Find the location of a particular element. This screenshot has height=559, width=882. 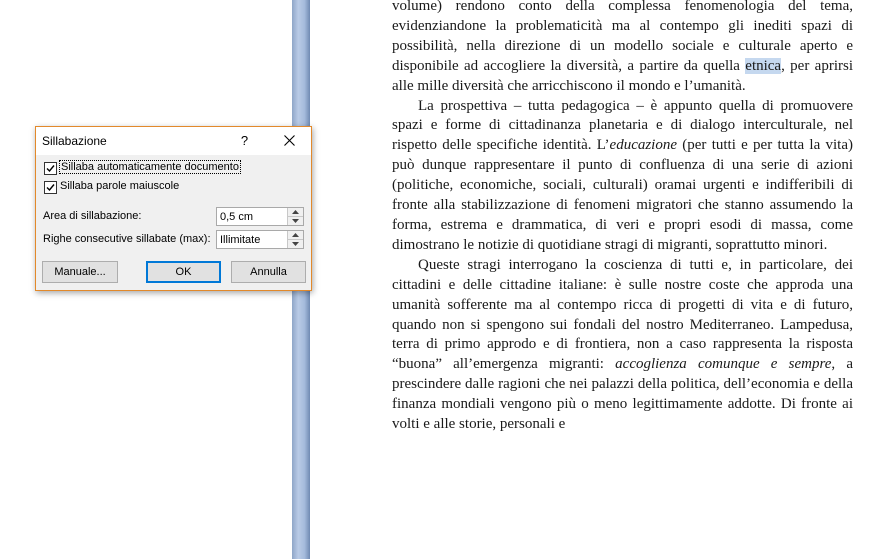

close-icon is located at coordinates (289, 140).